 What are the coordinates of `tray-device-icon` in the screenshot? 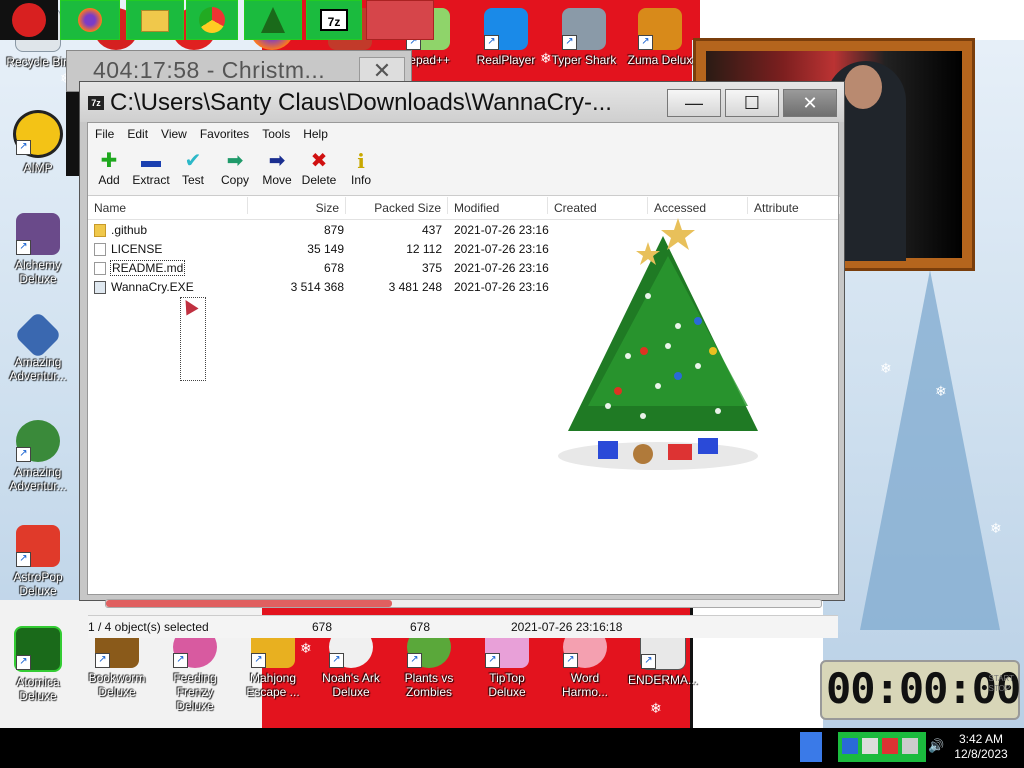 It's located at (910, 746).